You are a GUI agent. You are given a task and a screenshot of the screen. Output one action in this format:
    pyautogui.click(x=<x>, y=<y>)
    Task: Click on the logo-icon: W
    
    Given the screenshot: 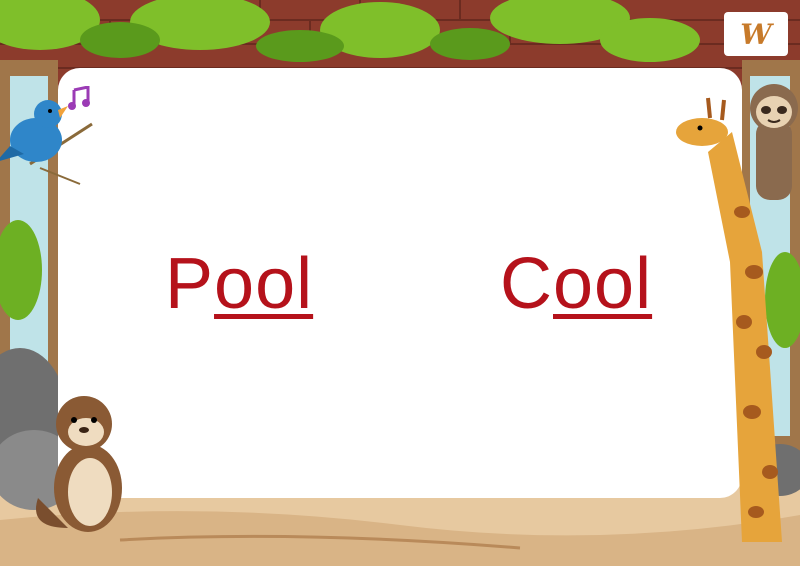 What is the action you would take?
    pyautogui.click(x=756, y=34)
    